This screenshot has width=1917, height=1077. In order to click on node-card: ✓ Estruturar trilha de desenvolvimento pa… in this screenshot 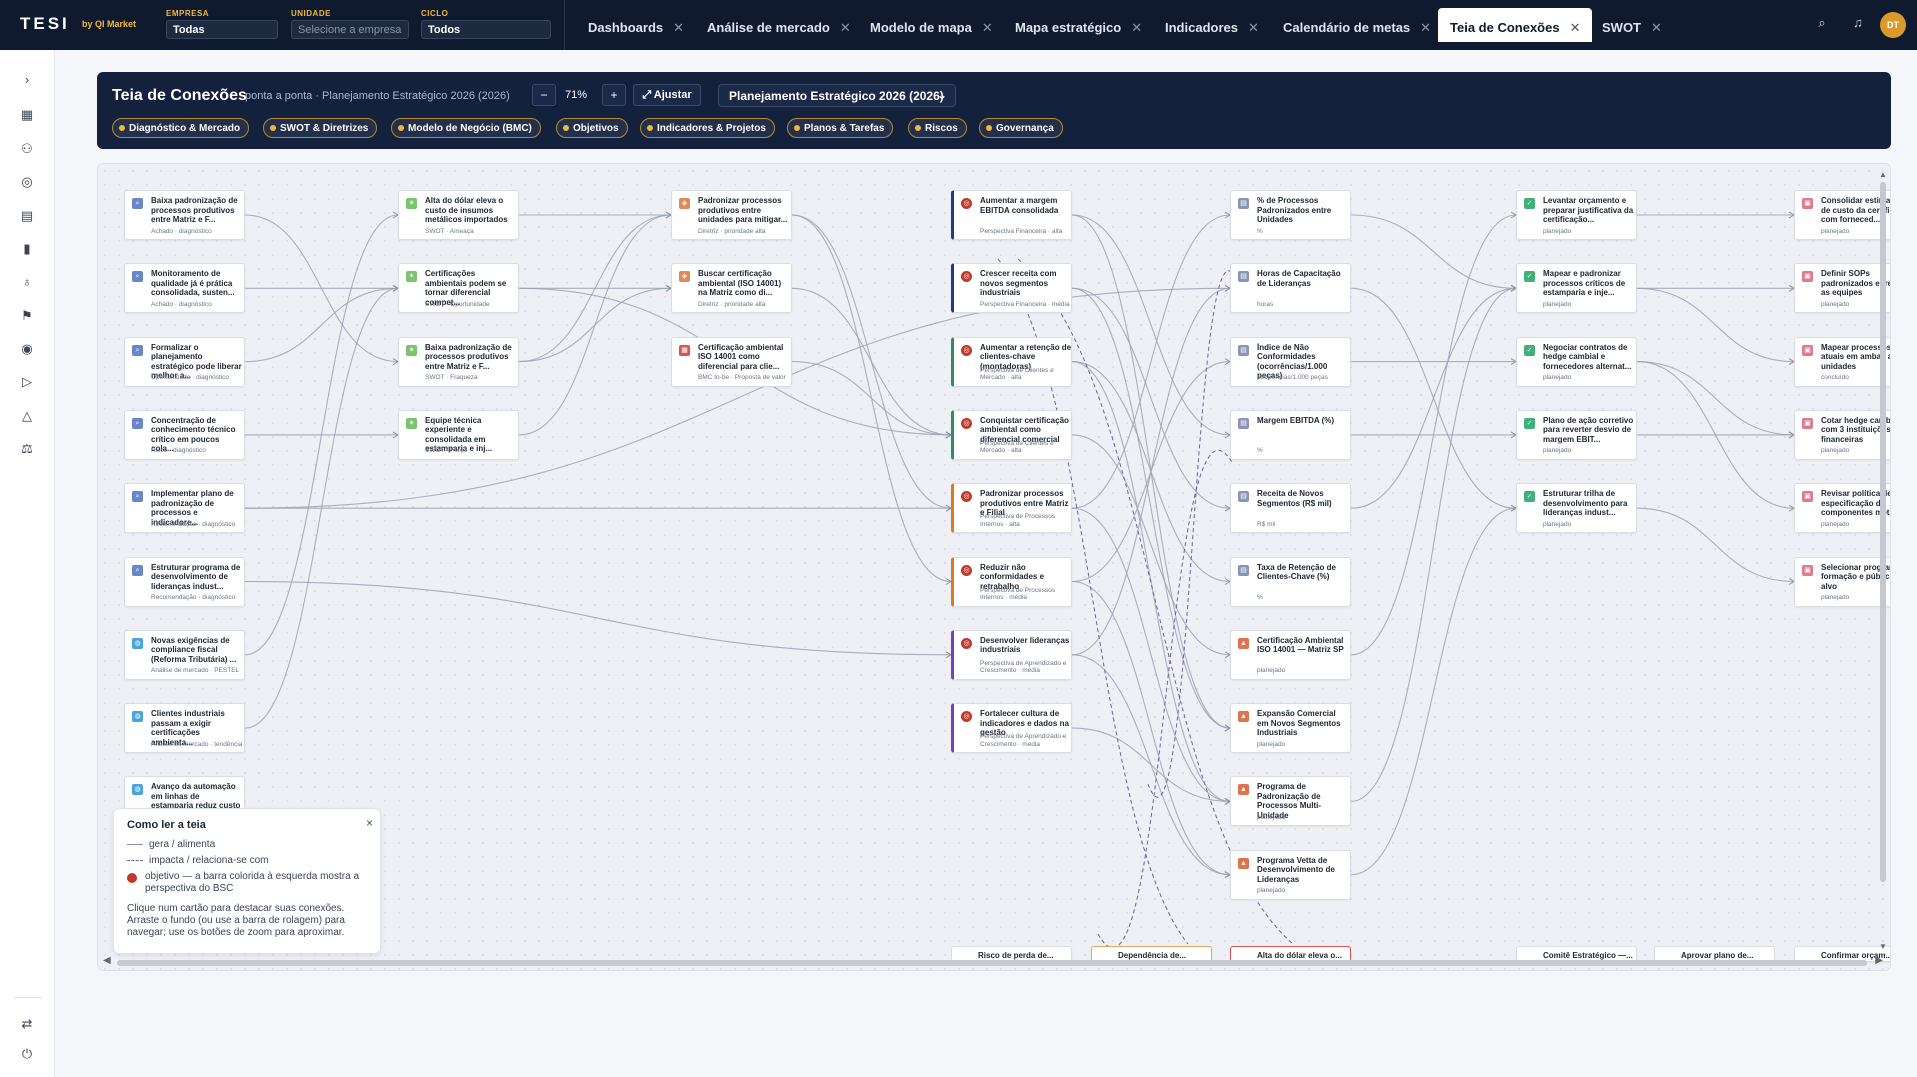, I will do `click(1576, 508)`.